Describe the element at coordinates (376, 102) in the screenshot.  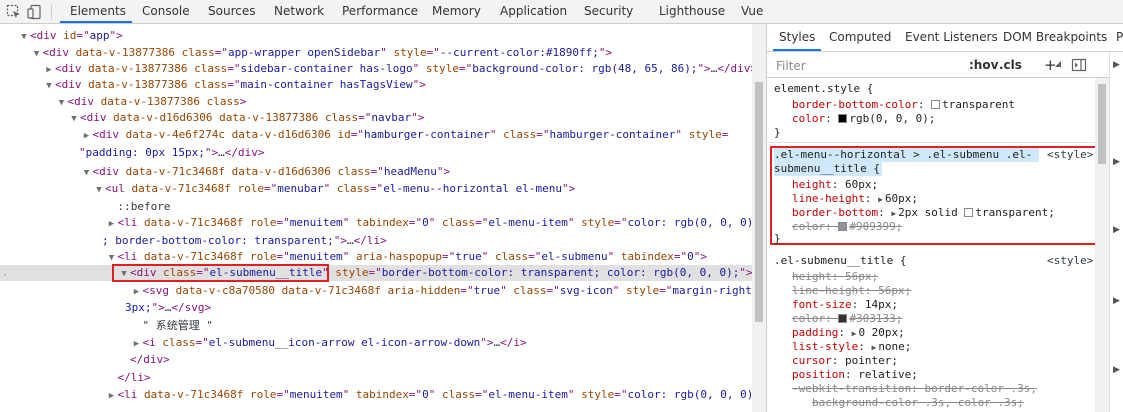
I see `dom-node: ▼ <div data-v-13877386 class>` at that location.